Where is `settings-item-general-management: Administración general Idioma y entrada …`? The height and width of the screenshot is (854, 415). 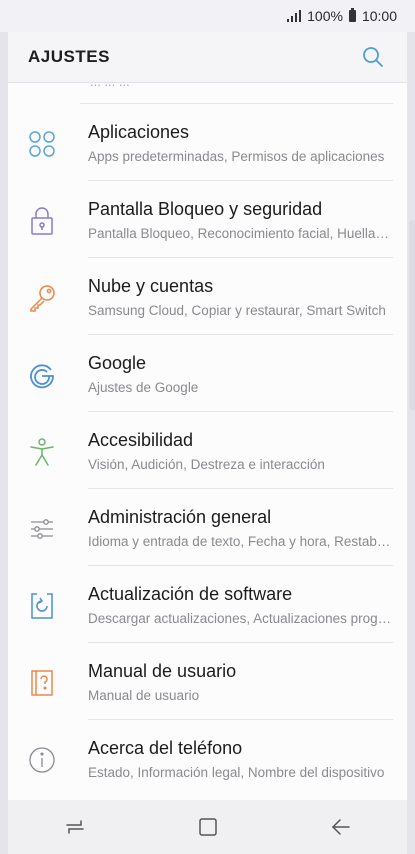 settings-item-general-management: Administración general Idioma y entrada … is located at coordinates (207, 527).